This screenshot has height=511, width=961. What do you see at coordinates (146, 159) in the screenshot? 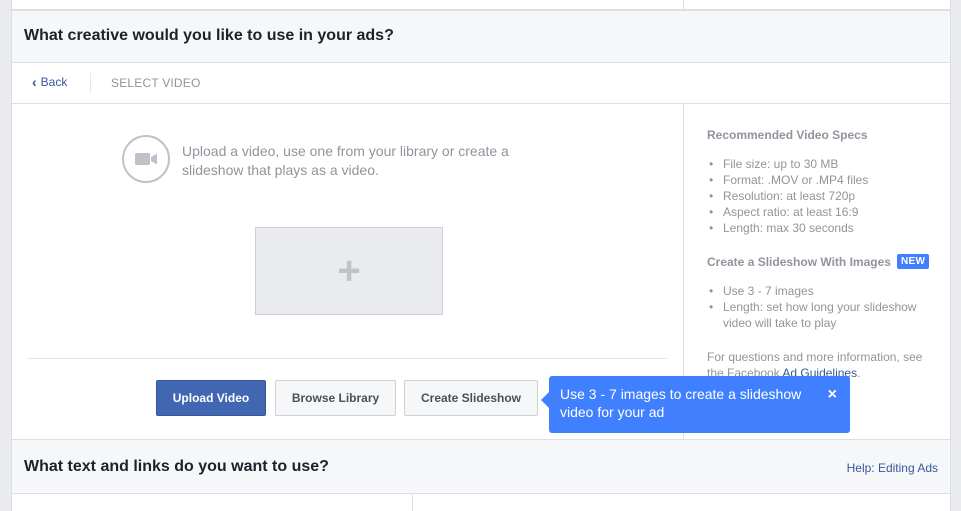
I see `video-camera-icon` at bounding box center [146, 159].